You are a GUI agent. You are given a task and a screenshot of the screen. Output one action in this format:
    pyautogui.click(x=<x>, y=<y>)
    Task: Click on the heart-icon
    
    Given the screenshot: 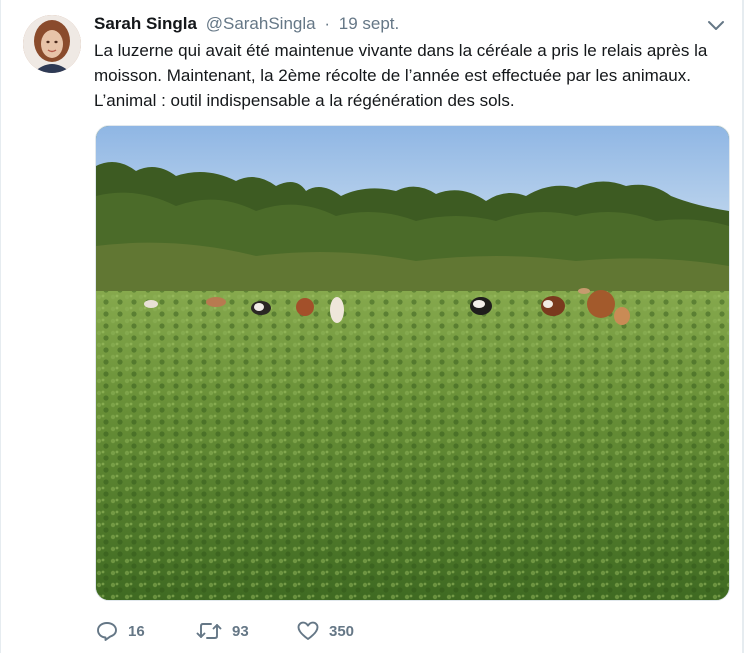 What is the action you would take?
    pyautogui.click(x=308, y=630)
    